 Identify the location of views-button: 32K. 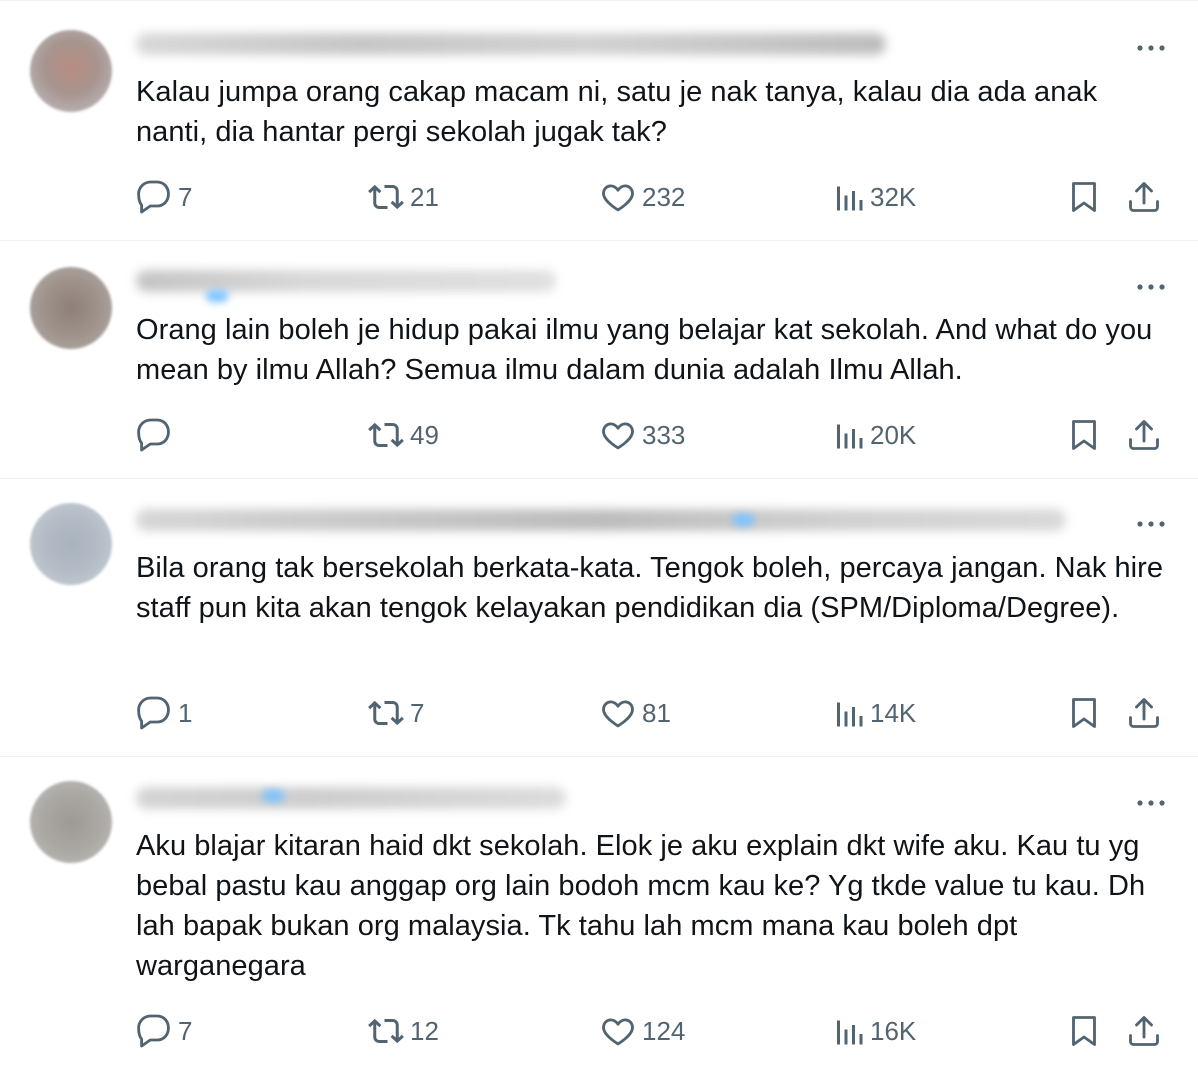
(875, 197).